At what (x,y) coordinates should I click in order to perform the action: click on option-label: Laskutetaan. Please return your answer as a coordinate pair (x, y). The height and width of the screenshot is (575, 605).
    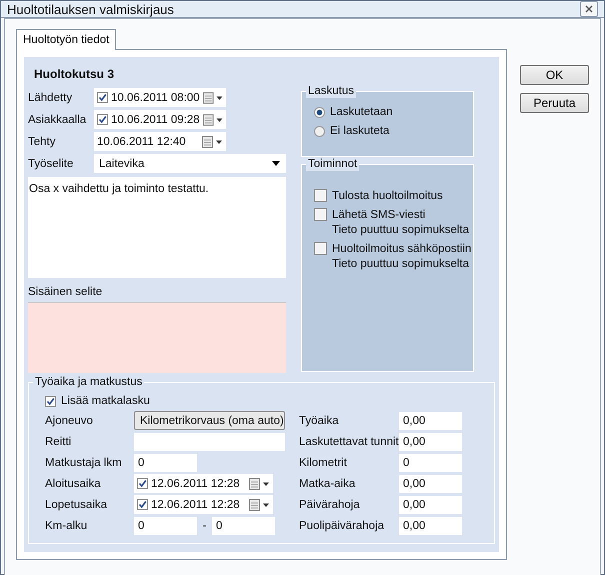
    Looking at the image, I should click on (361, 112).